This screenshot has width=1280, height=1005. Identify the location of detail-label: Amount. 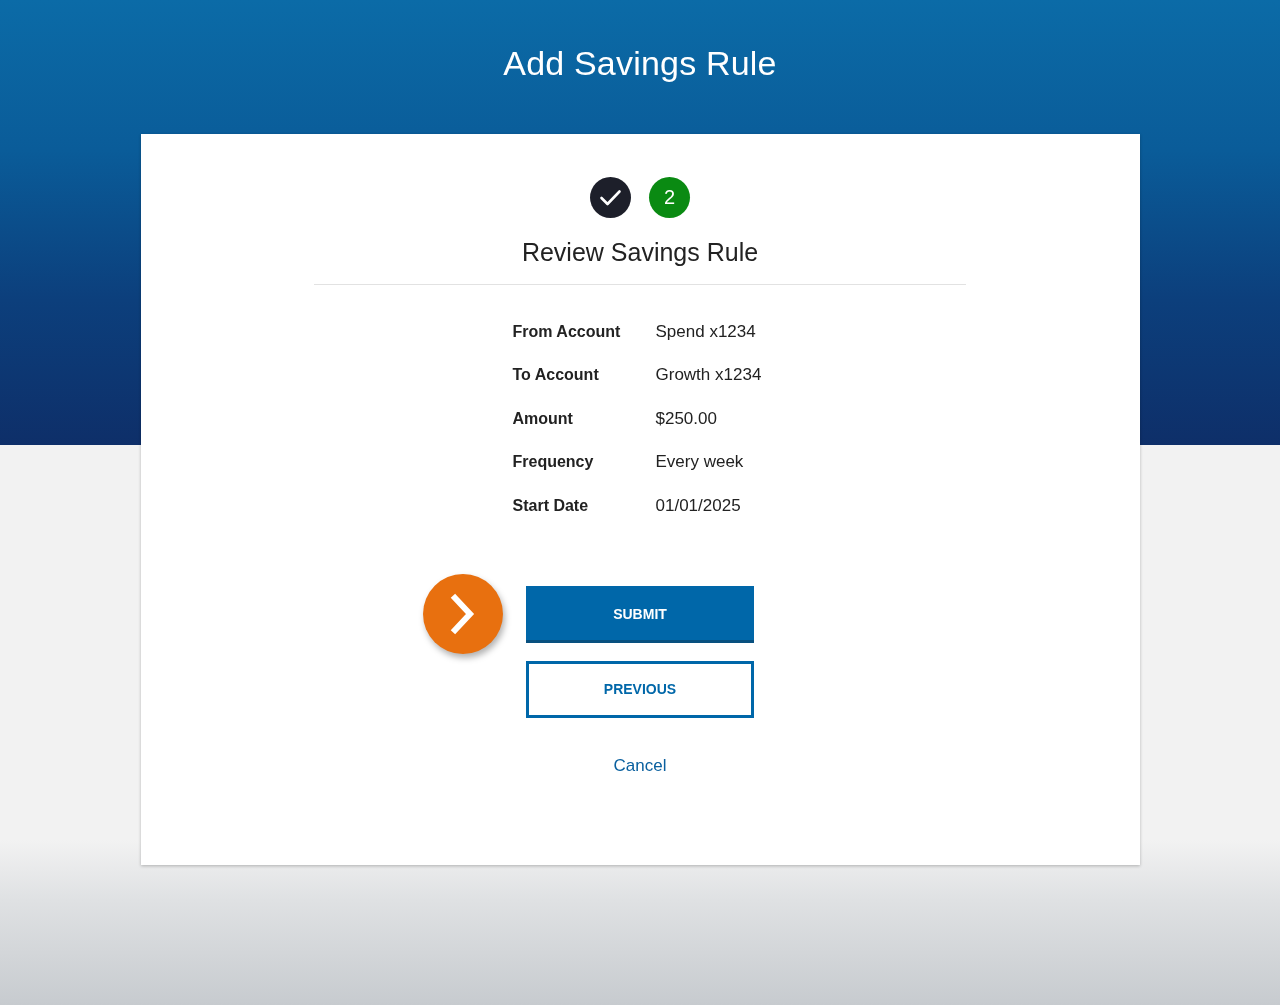
(543, 418).